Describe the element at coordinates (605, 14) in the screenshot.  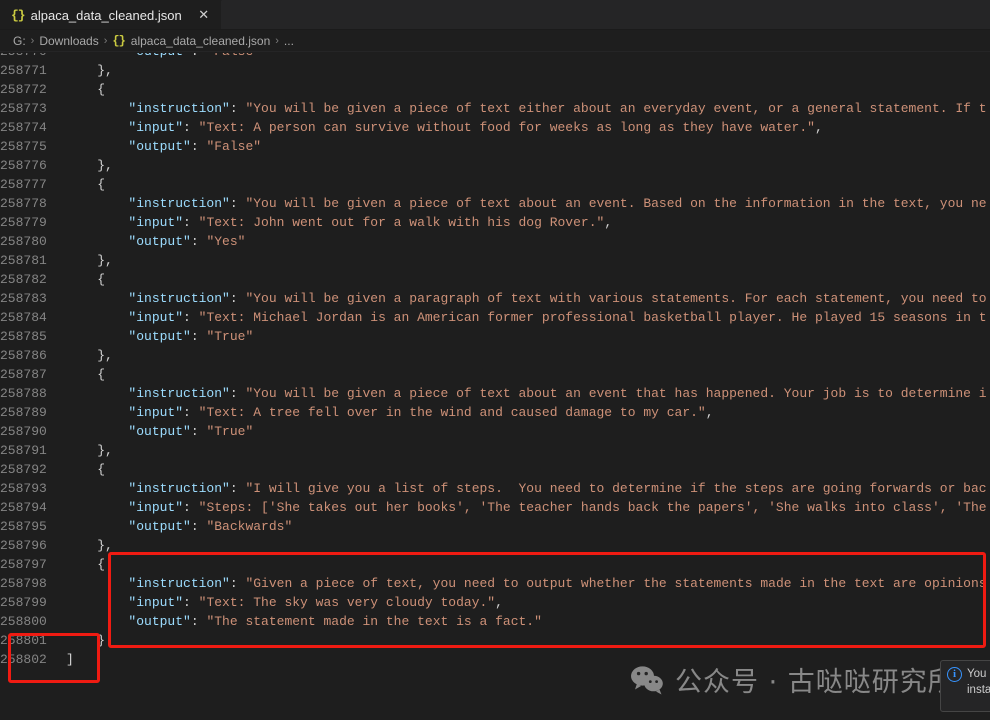
I see `tab-bar-empty-area` at that location.